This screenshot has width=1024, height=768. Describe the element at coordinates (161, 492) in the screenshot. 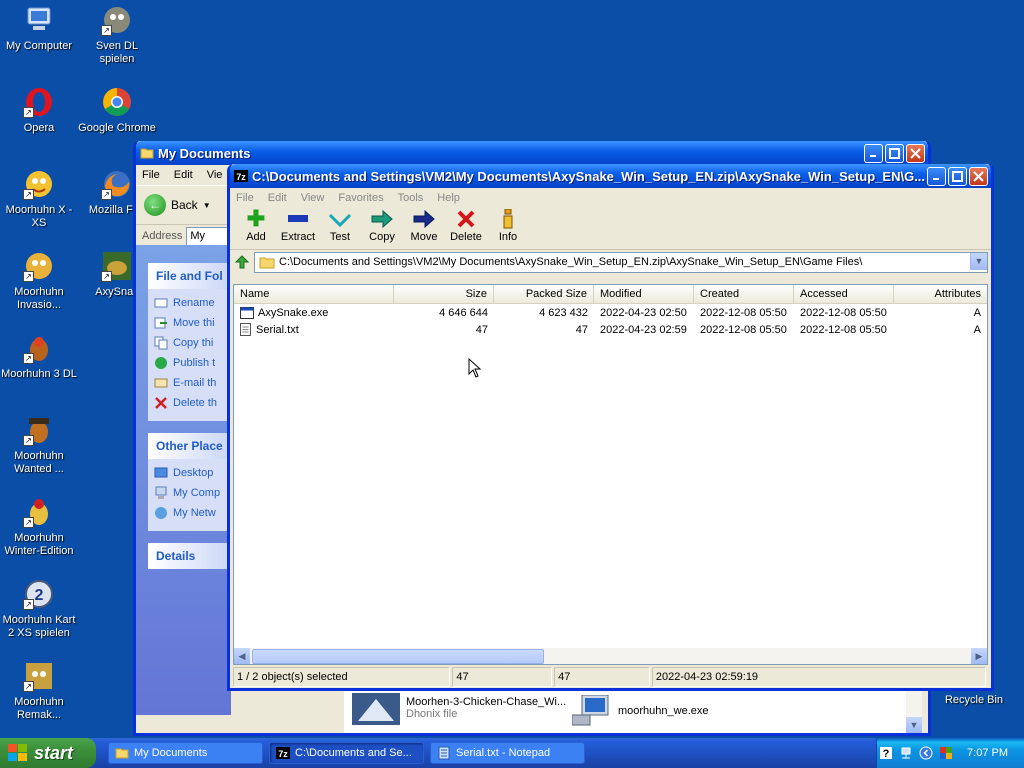

I see `computer-icon` at that location.